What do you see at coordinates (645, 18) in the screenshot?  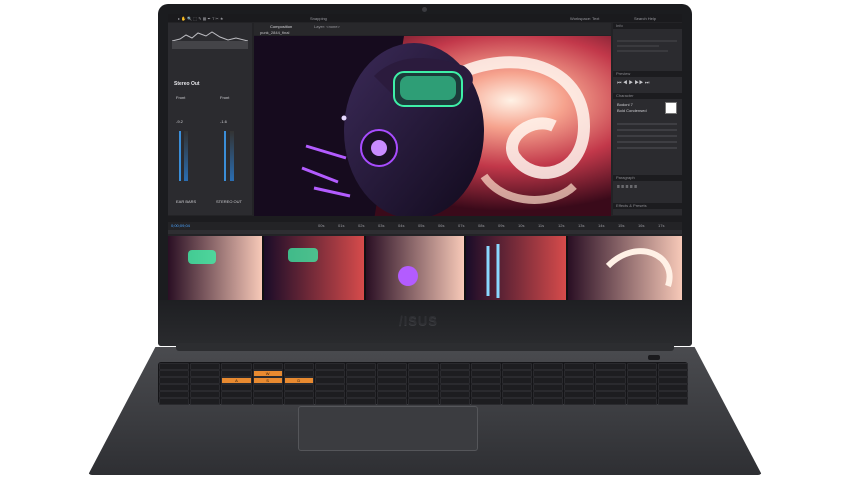 I see `search-help: Search Help` at bounding box center [645, 18].